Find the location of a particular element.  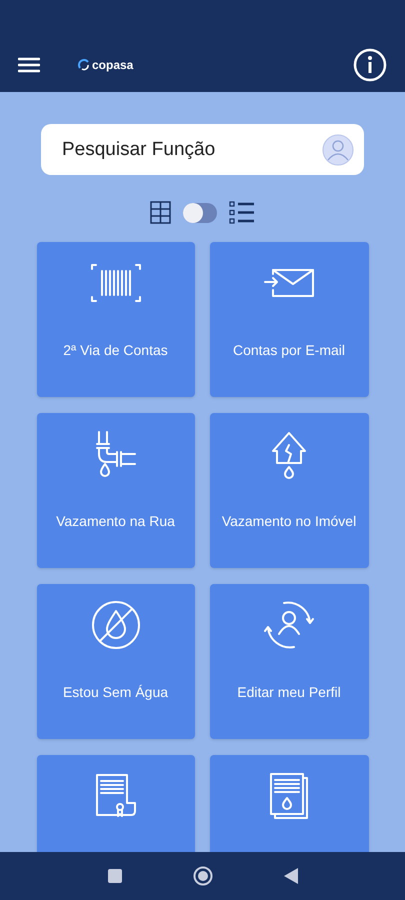

search-field: Pesquisar Função is located at coordinates (202, 149).